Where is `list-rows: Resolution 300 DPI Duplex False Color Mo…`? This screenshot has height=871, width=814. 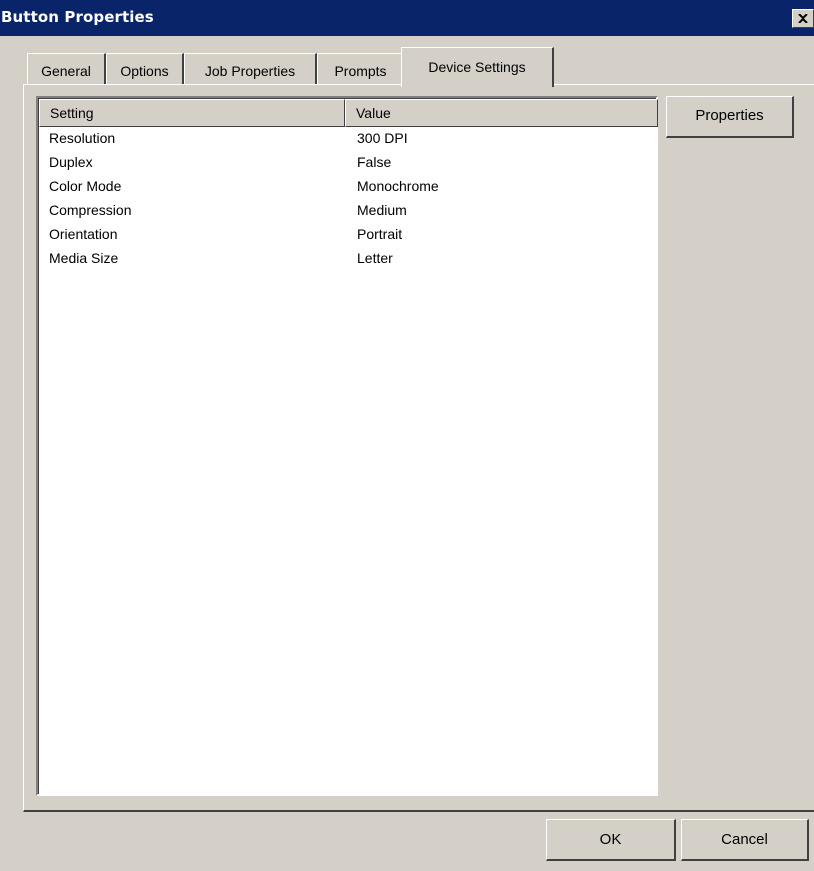
list-rows: Resolution 300 DPI Duplex False Color Mo… is located at coordinates (348, 201).